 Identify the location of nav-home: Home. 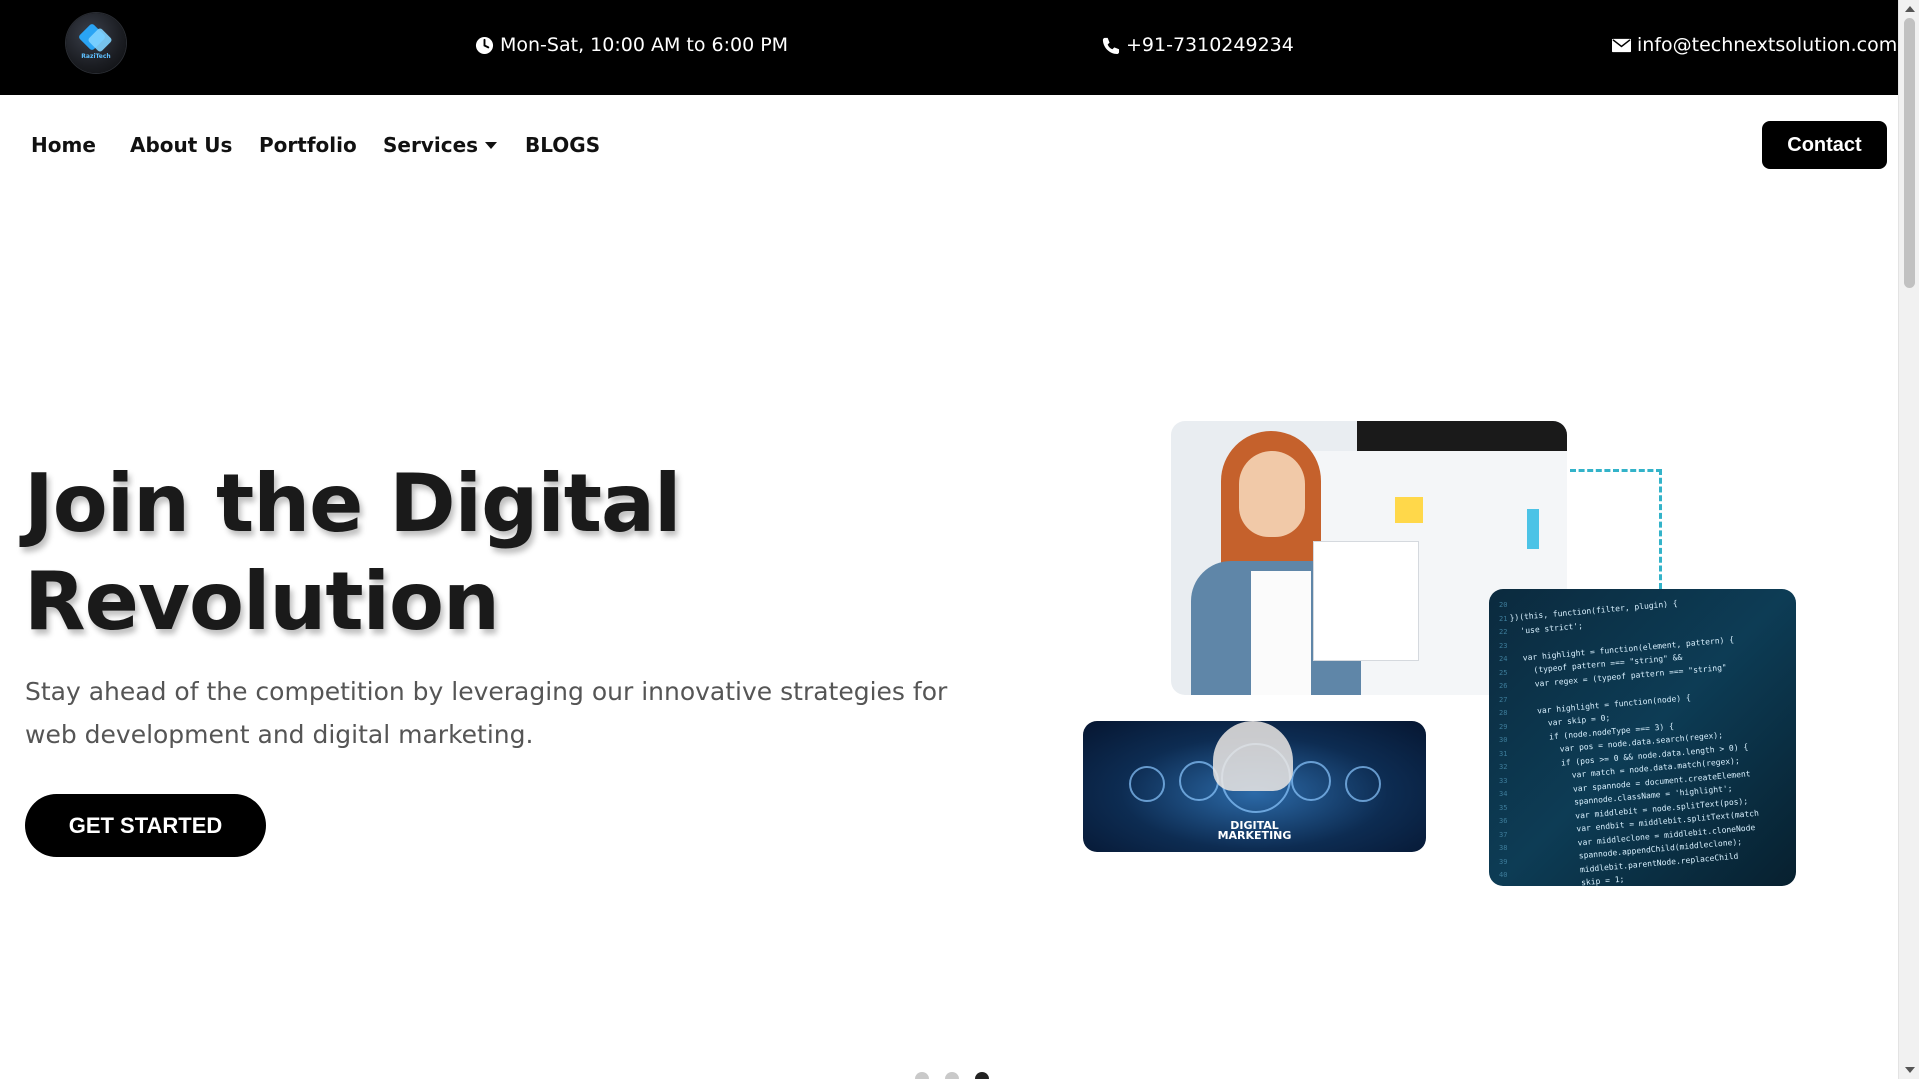
(63, 145).